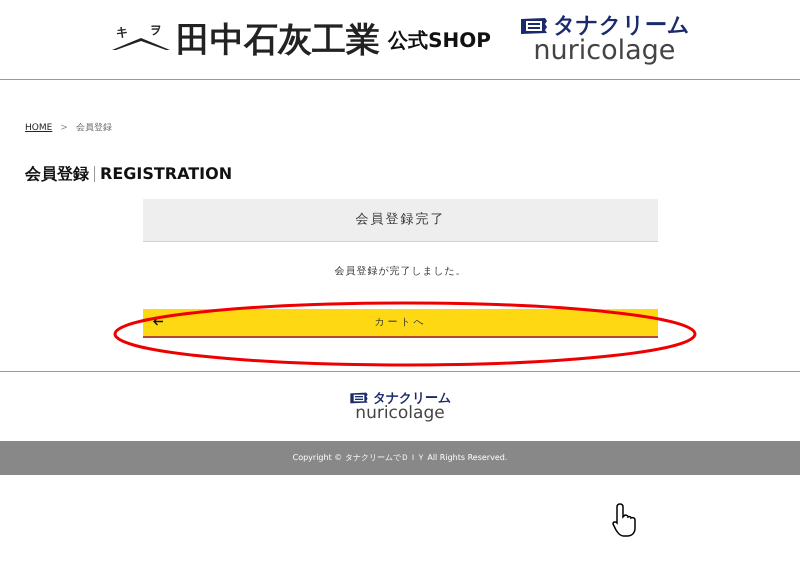 The image size is (800, 570). What do you see at coordinates (166, 174) in the screenshot?
I see `page-title-english: REGISTRATION` at bounding box center [166, 174].